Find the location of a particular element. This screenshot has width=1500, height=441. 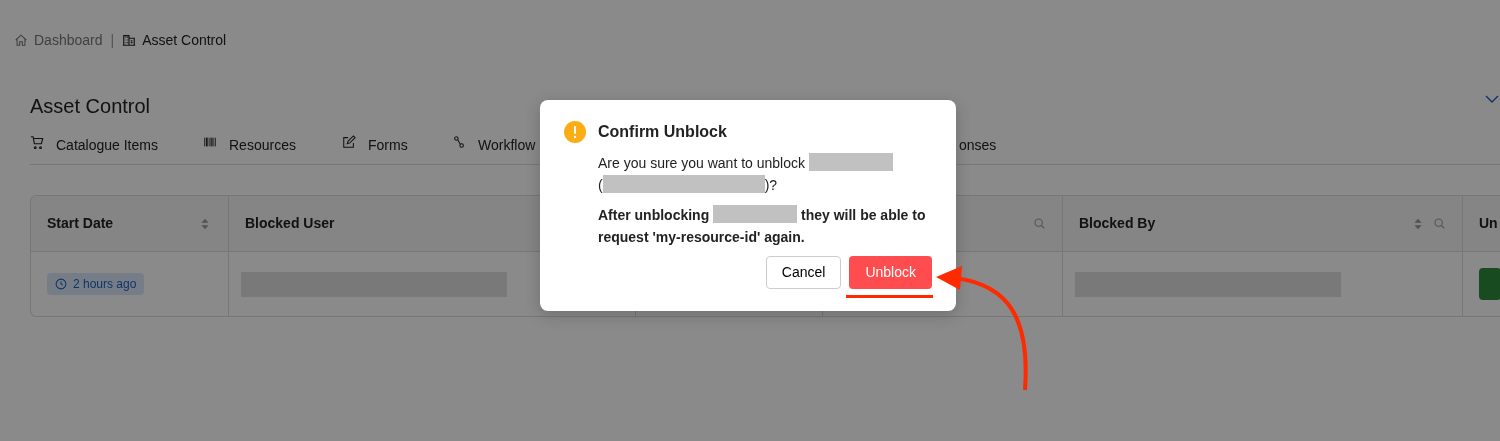

cart-icon is located at coordinates (37, 142).